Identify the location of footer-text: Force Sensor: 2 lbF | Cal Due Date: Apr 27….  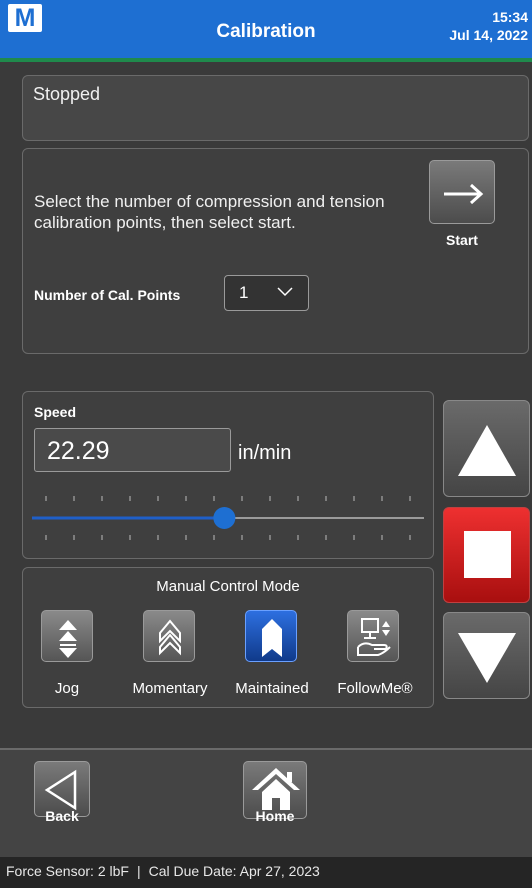
(163, 871).